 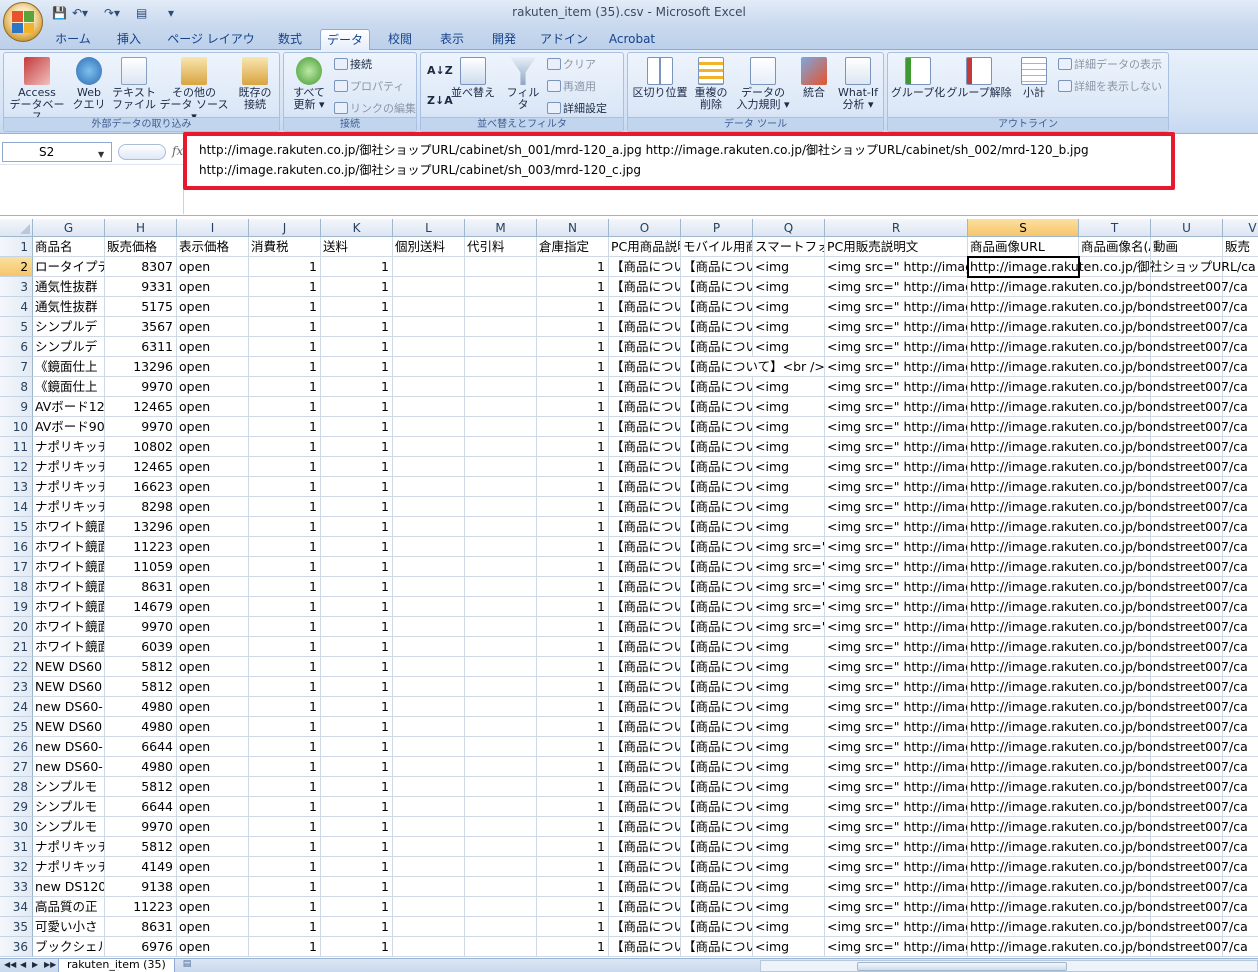 I want to click on tab-review: 校閲, so click(x=400, y=39).